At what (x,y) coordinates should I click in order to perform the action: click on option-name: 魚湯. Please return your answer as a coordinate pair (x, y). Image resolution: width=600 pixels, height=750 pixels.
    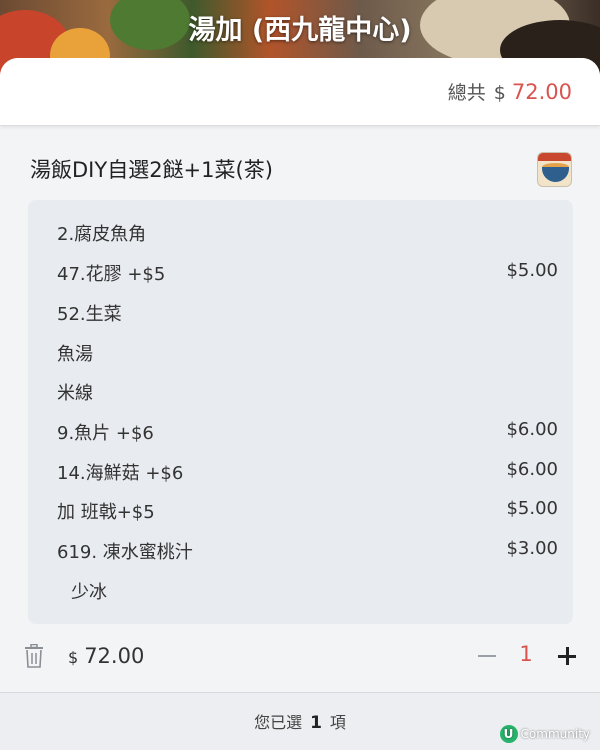
    Looking at the image, I should click on (75, 354).